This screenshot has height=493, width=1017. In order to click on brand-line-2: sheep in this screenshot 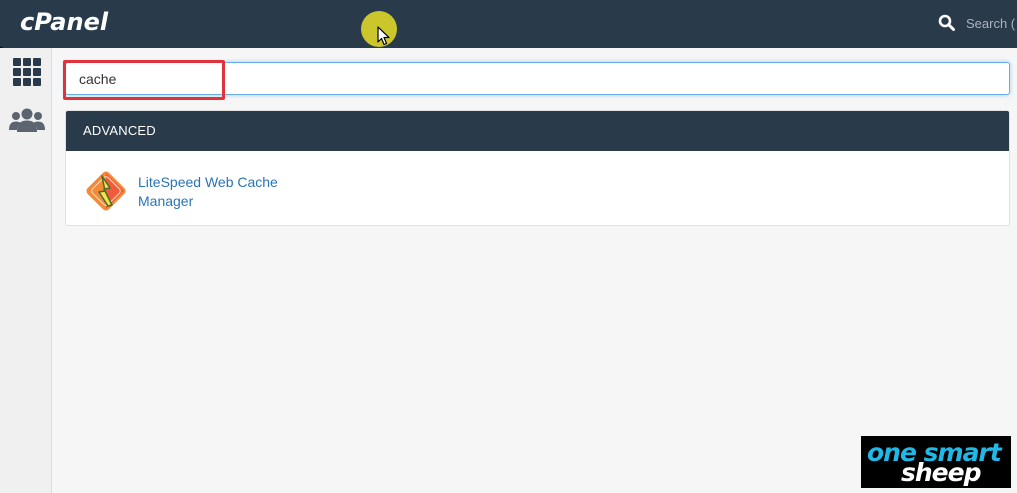, I will do `click(941, 472)`.